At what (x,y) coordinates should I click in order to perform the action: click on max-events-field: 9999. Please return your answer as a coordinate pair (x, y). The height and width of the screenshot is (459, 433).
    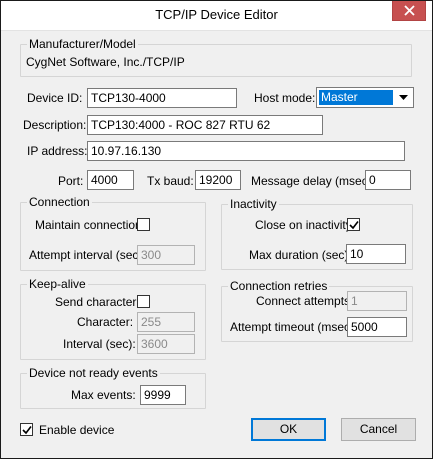
    Looking at the image, I should click on (163, 395).